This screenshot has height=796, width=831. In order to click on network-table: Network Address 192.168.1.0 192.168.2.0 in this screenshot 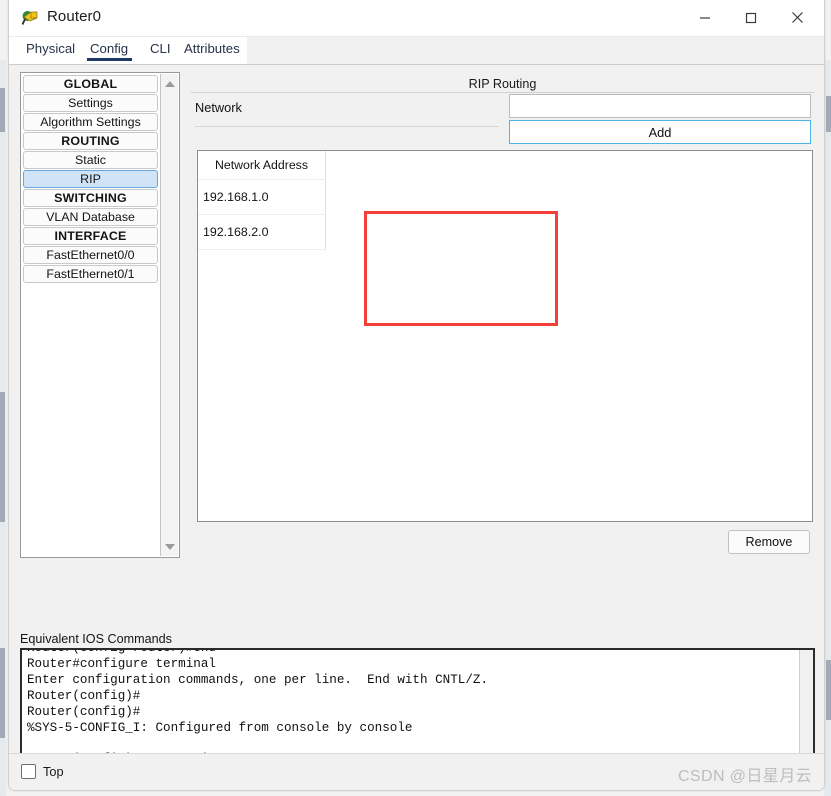, I will do `click(262, 200)`.